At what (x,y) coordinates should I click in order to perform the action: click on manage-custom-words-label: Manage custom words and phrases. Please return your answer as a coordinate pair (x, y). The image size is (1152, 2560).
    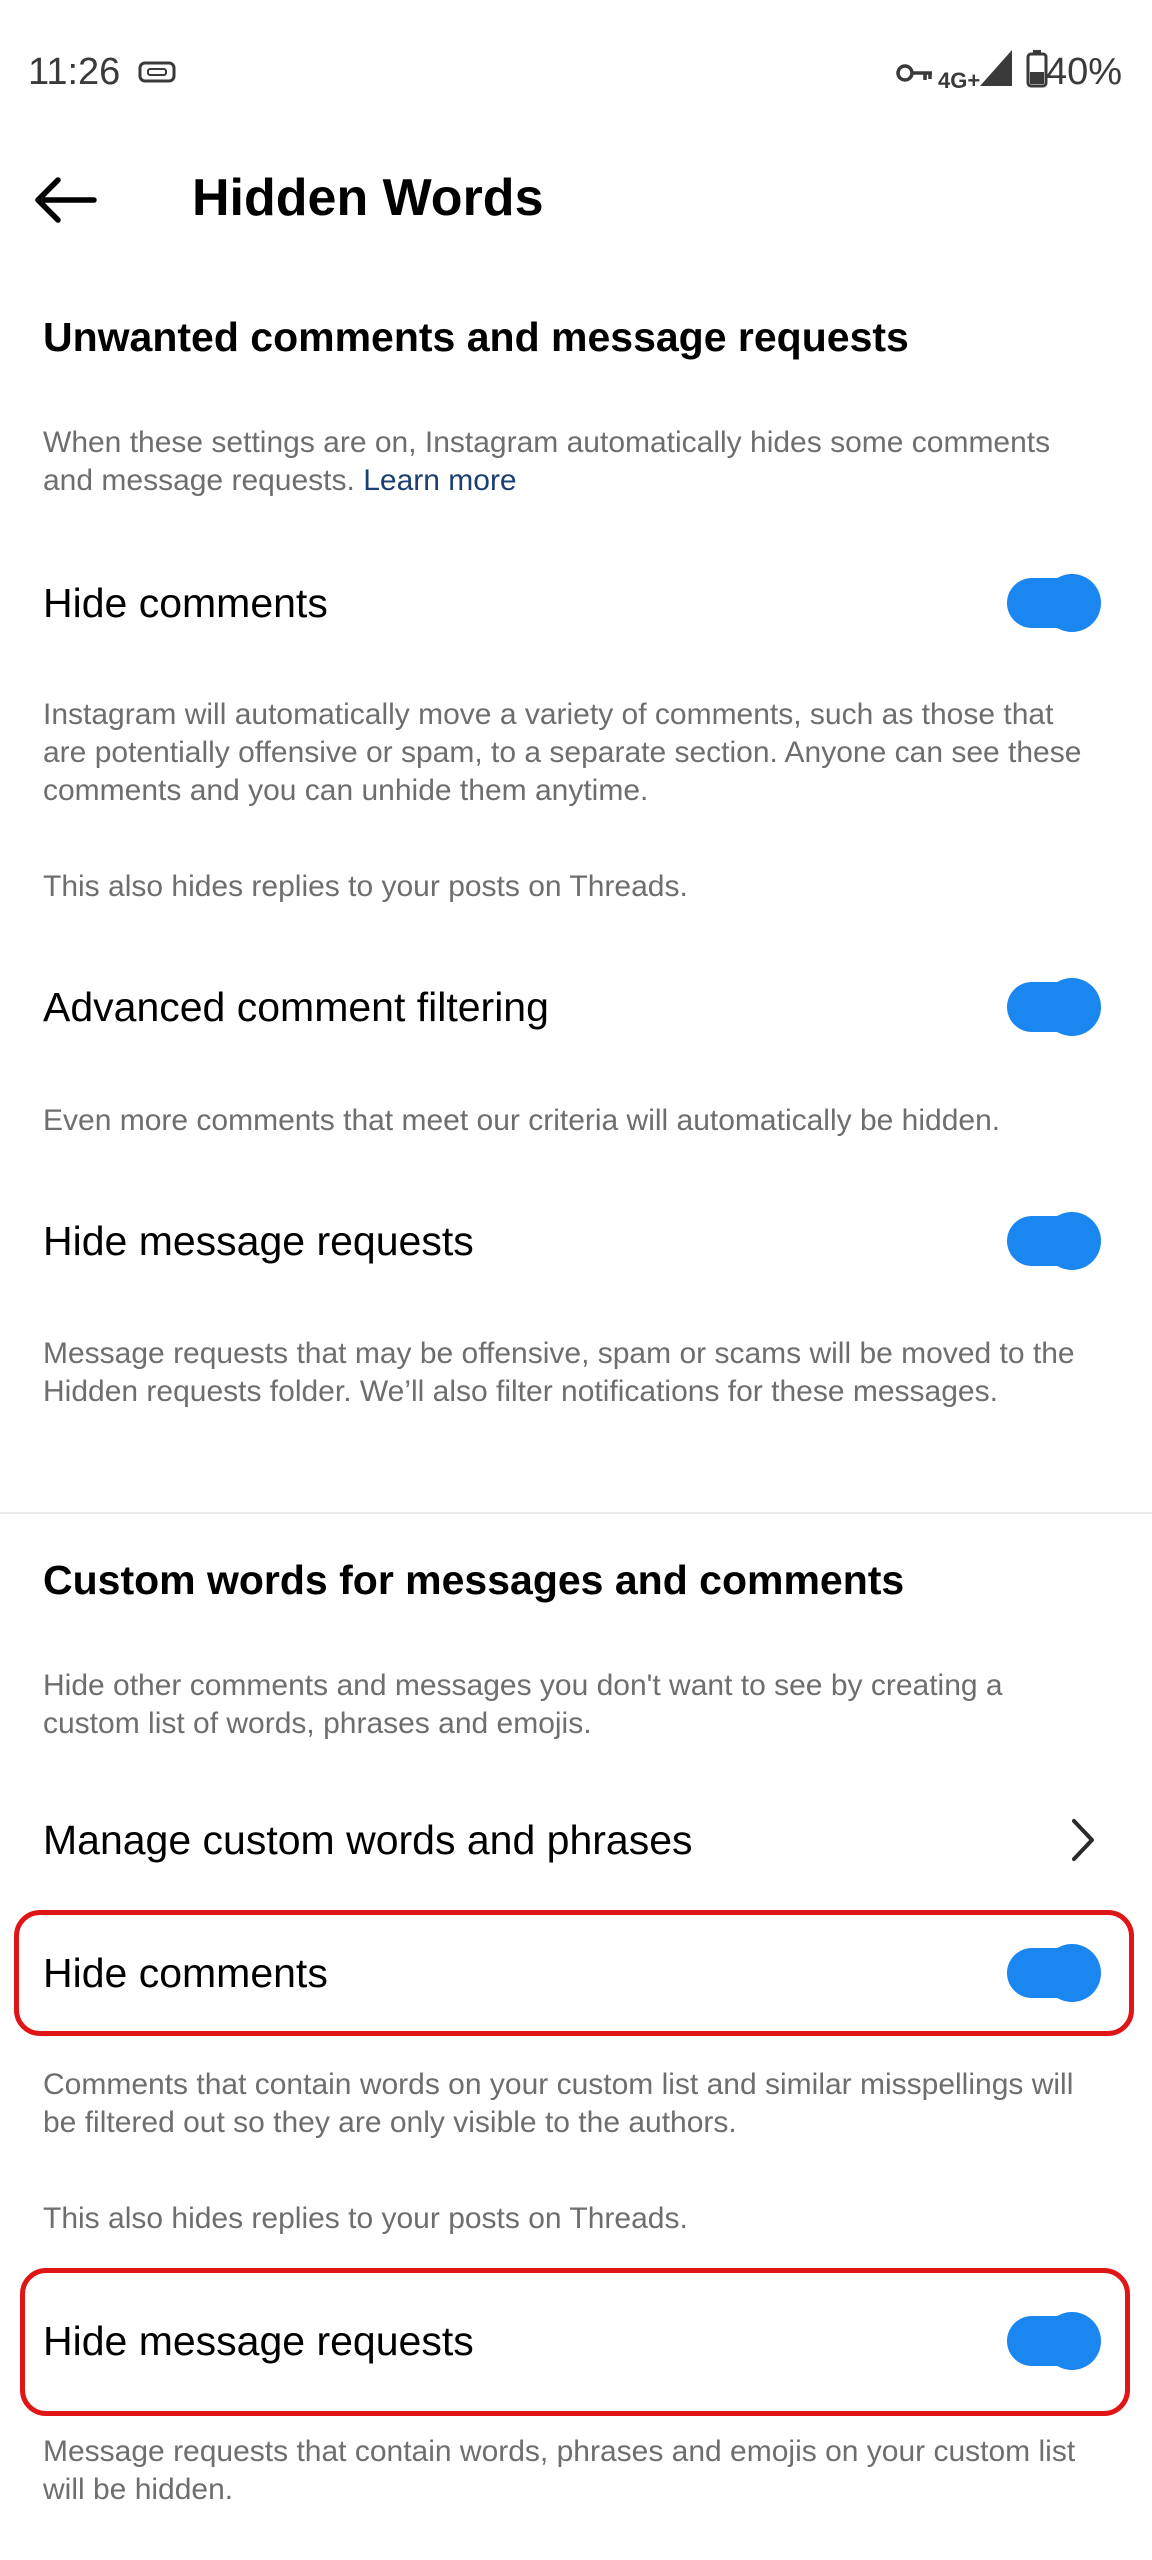
    Looking at the image, I should click on (368, 1840).